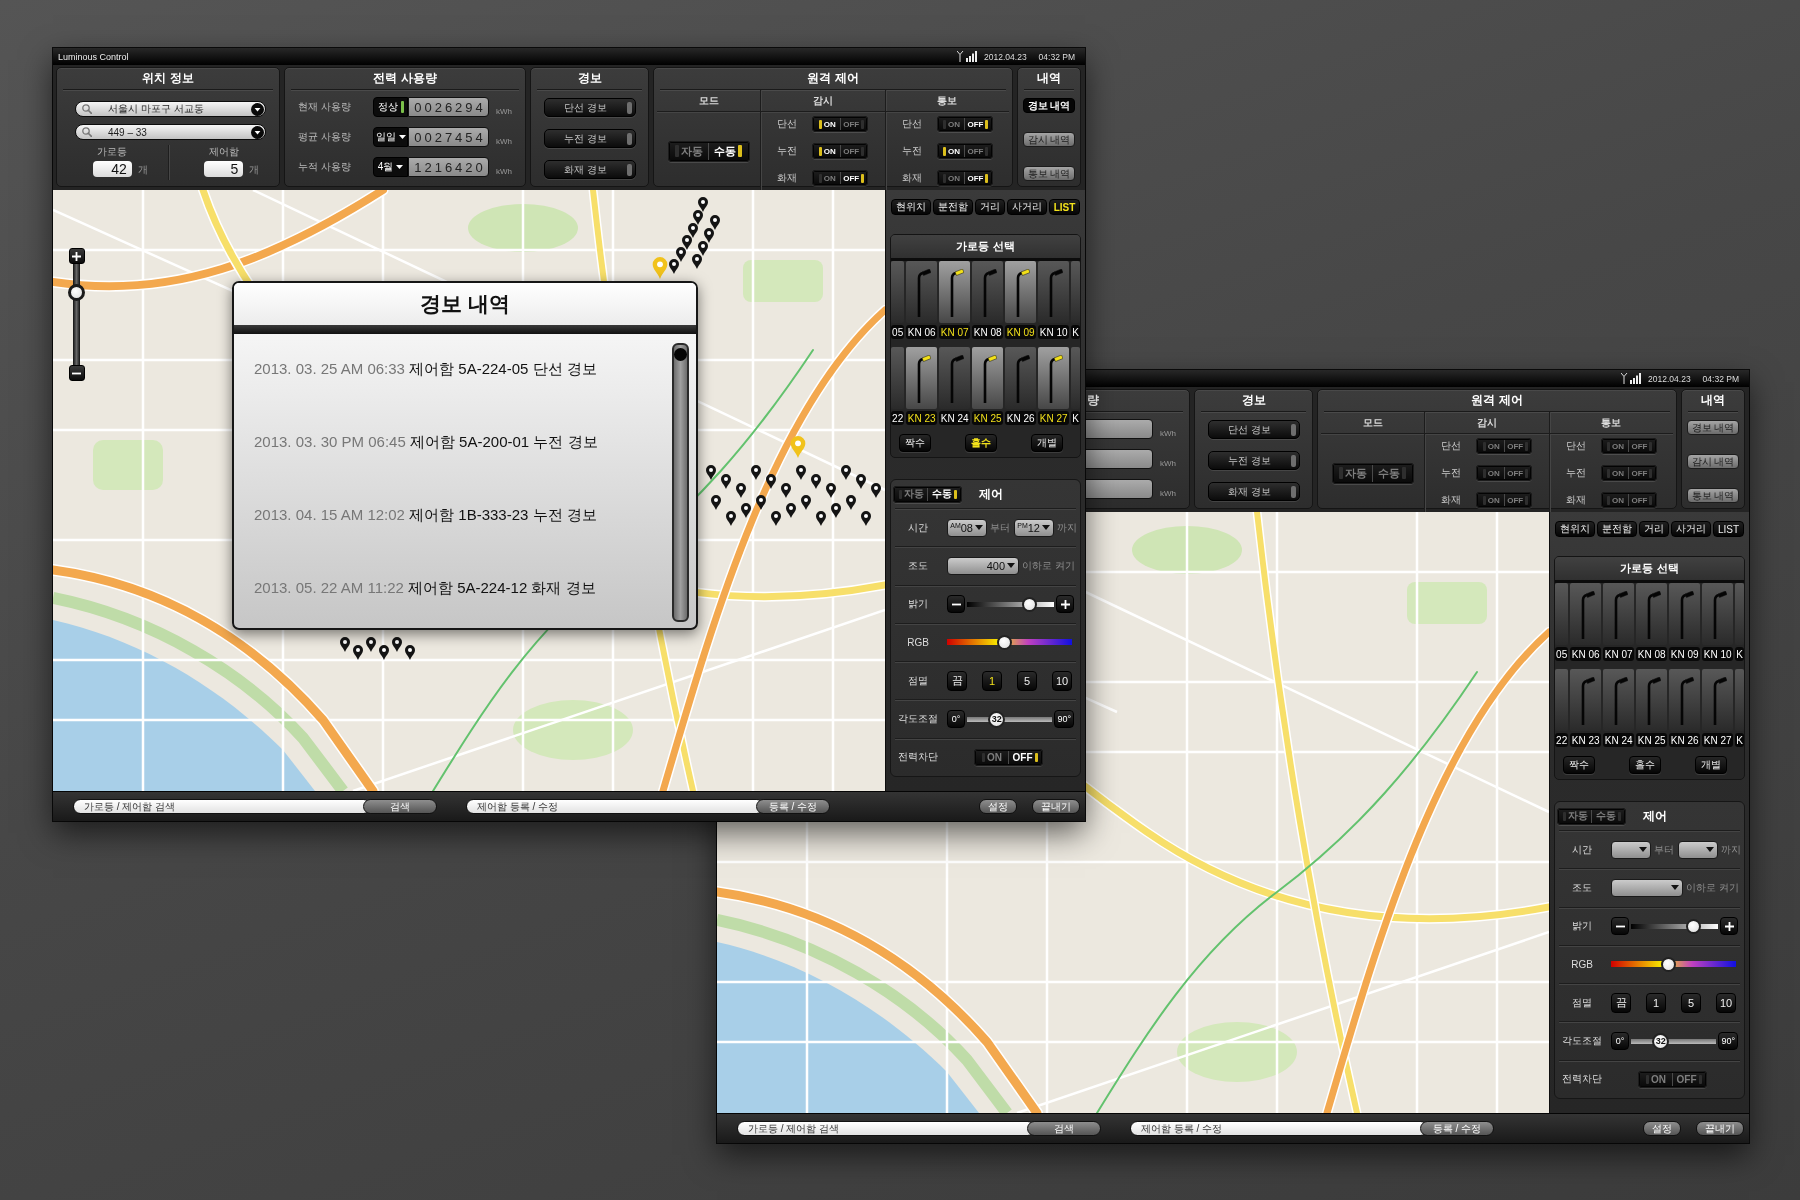 The image size is (1800, 1200). I want to click on lamp-label: KN 25, so click(1652, 740).